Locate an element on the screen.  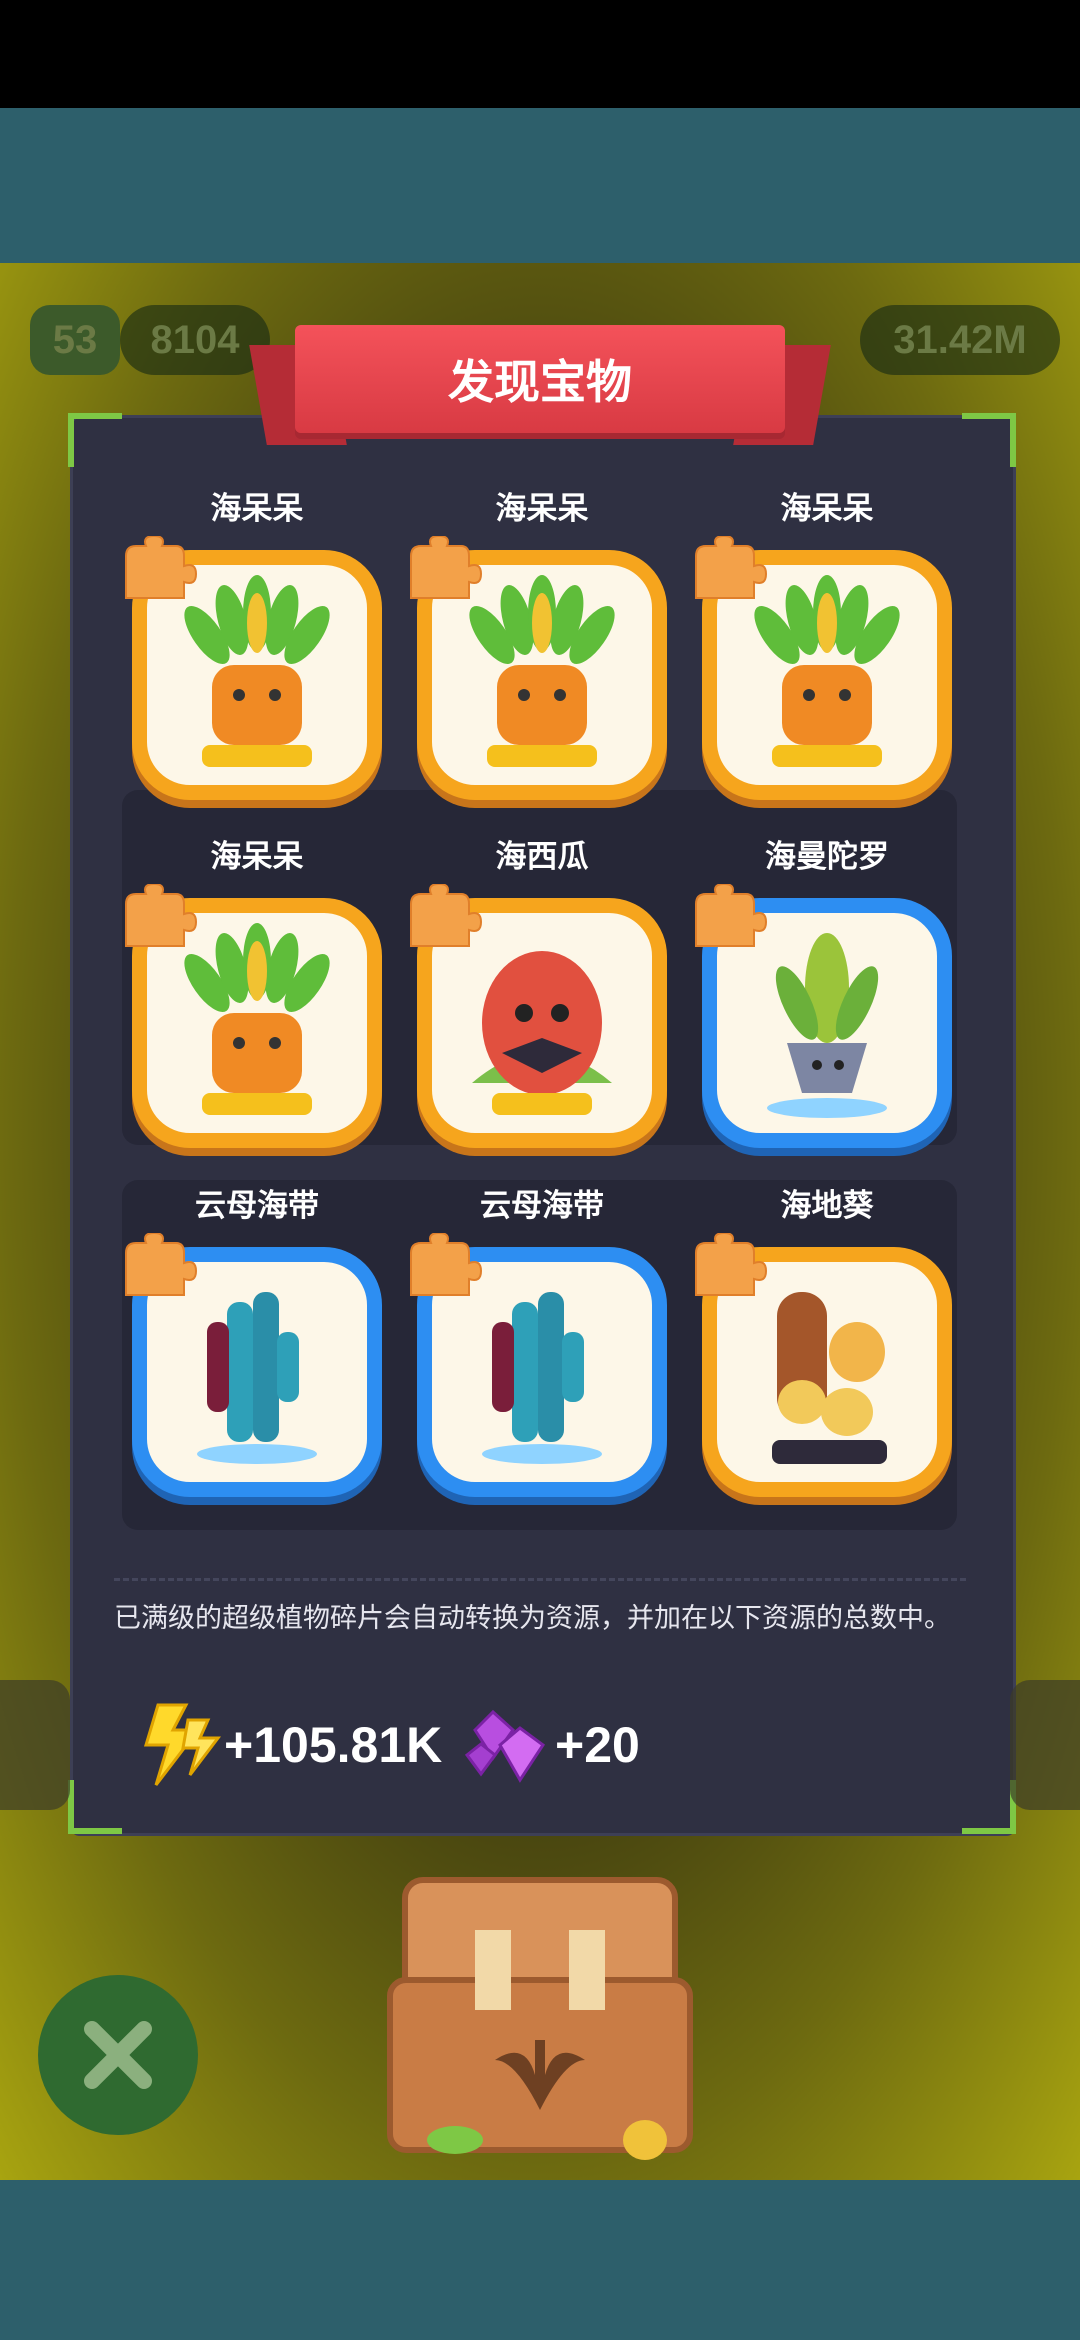
panel-title: 发现宝物 is located at coordinates (540, 379).